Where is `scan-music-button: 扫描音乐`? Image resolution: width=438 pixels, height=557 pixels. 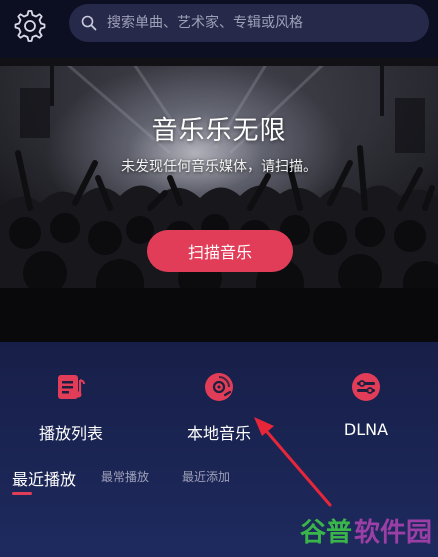
scan-music-button: 扫描音乐 is located at coordinates (220, 251).